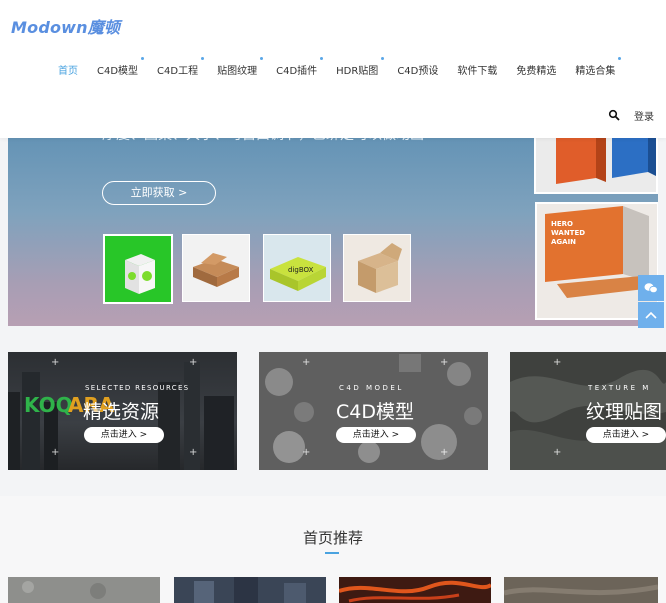 The image size is (666, 603). I want to click on svg-text: WANTED, so click(568, 233).